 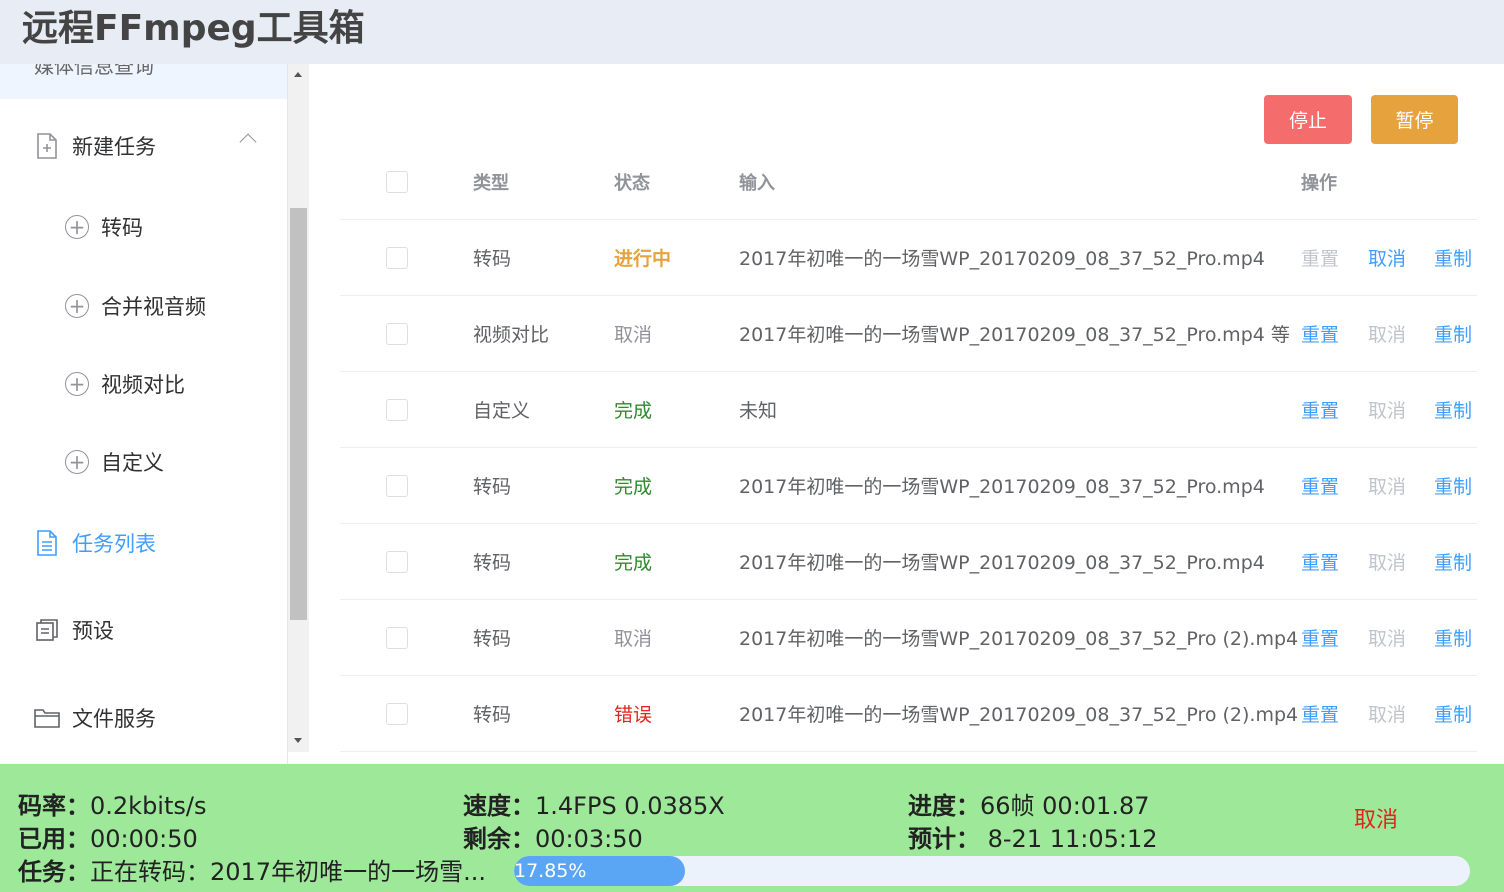 I want to click on app-header: 远程FFmpeg工具箱, so click(x=752, y=32).